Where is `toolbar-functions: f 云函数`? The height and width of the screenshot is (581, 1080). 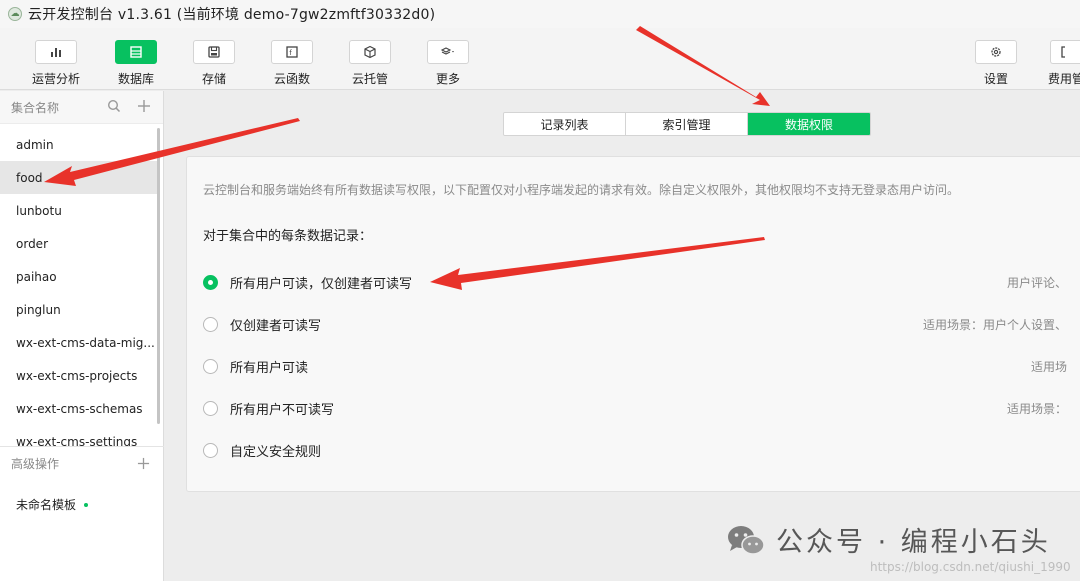 toolbar-functions: f 云函数 is located at coordinates (292, 63).